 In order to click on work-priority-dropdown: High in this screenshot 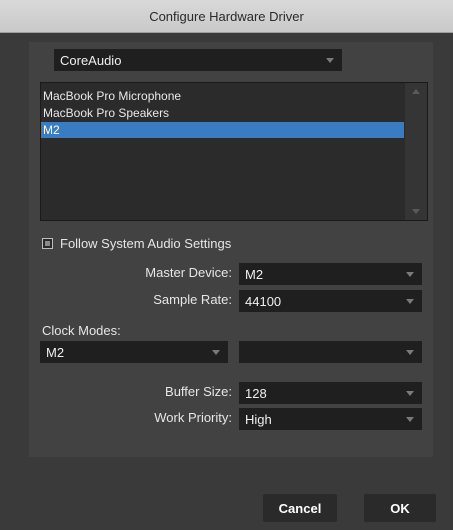, I will do `click(330, 419)`.